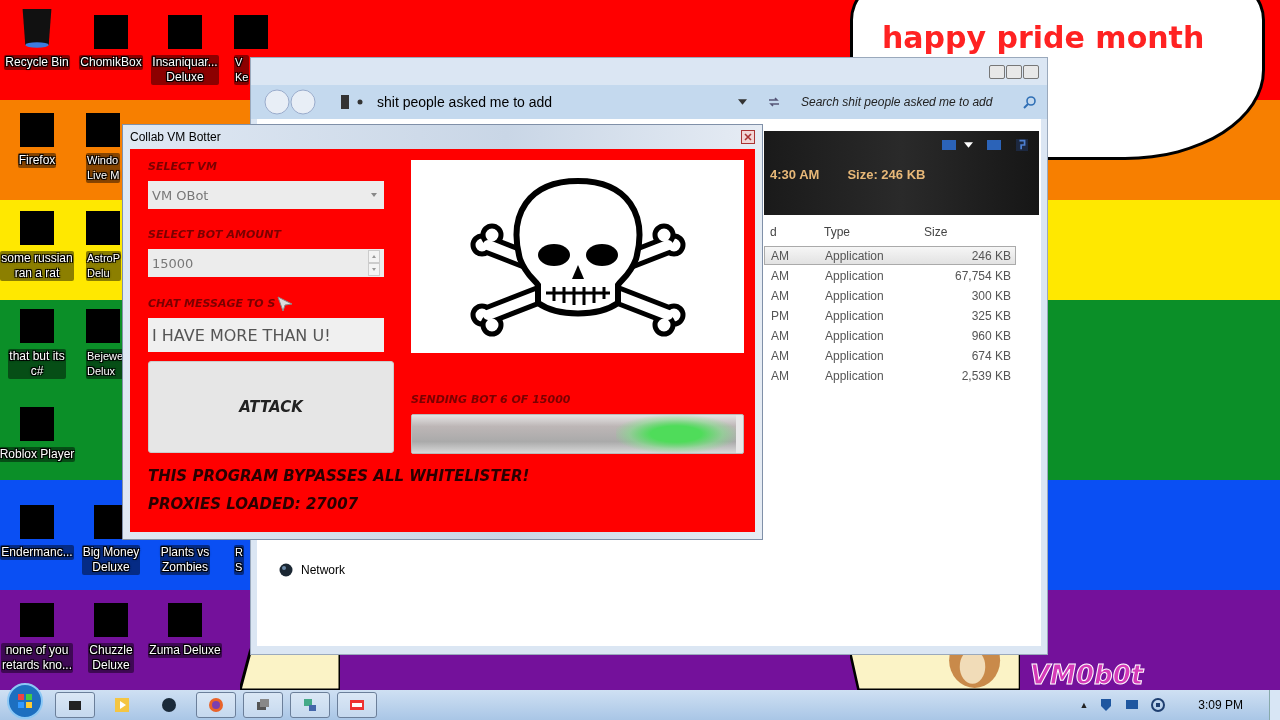 The image size is (1280, 720). I want to click on field-label: CHAT MESSAGE TO S, so click(212, 304).